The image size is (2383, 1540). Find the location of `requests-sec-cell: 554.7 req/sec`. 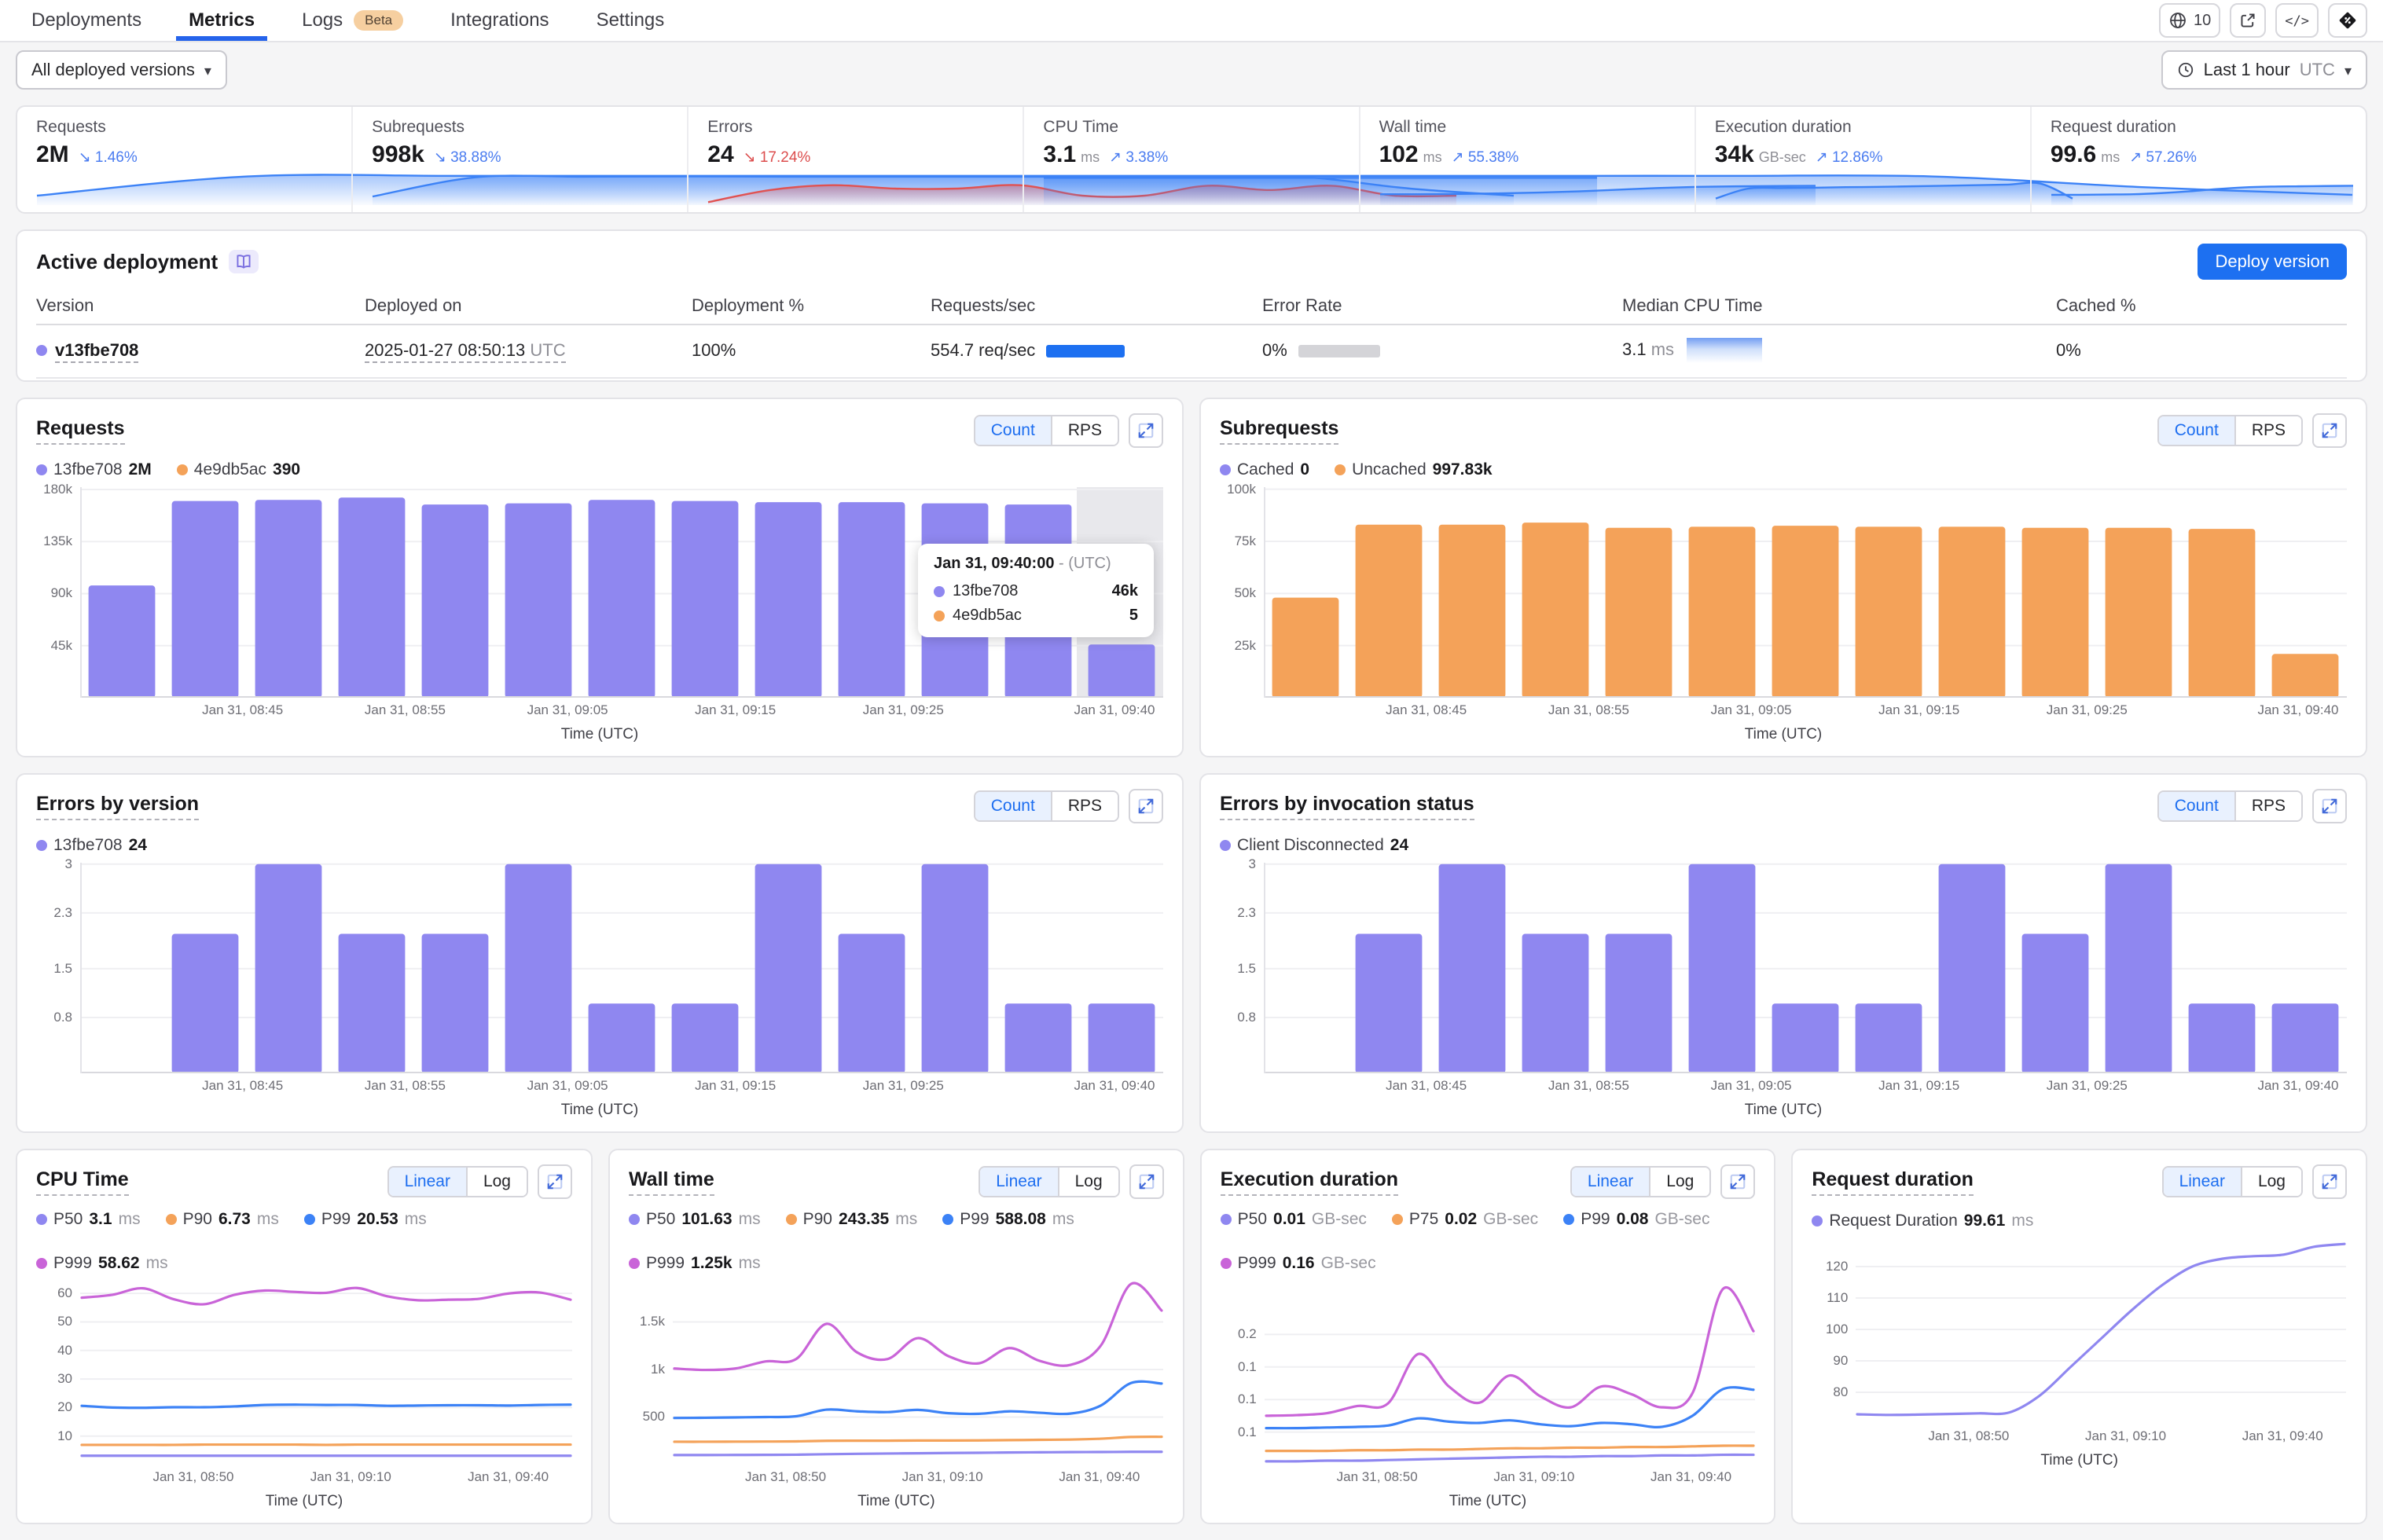

requests-sec-cell: 554.7 req/sec is located at coordinates (1096, 350).